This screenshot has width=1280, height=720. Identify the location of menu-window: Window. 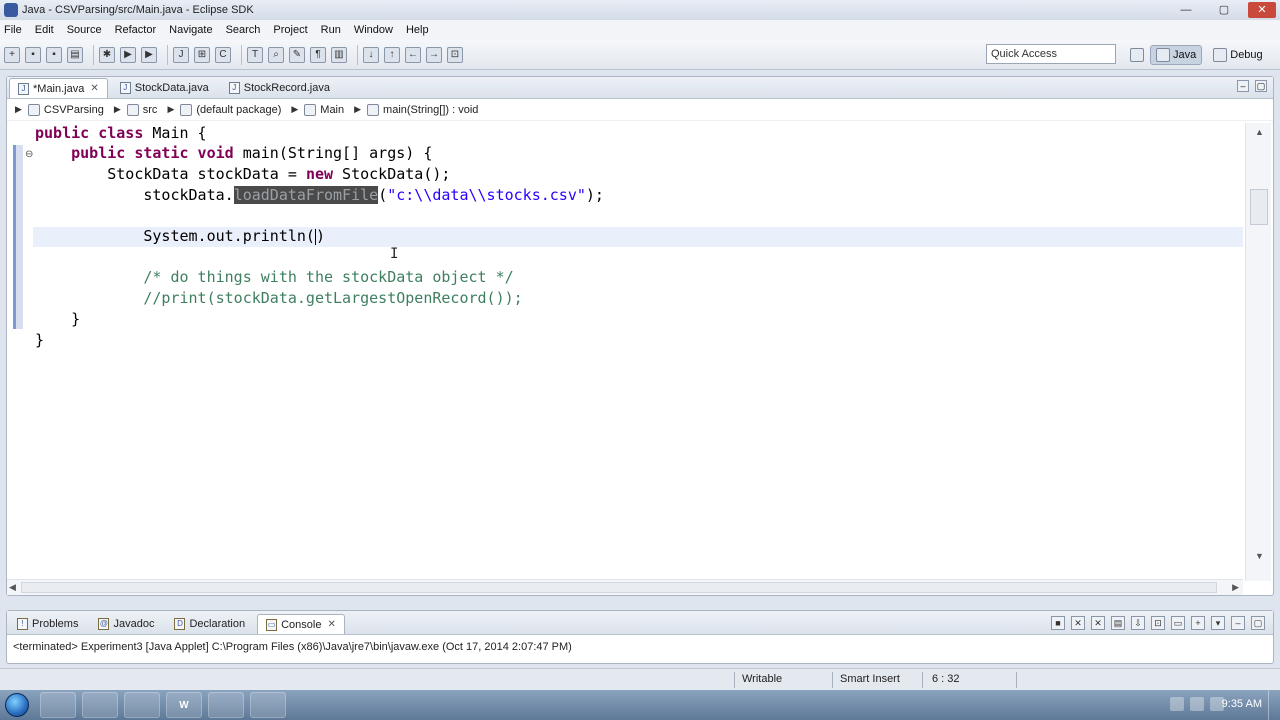
(373, 30).